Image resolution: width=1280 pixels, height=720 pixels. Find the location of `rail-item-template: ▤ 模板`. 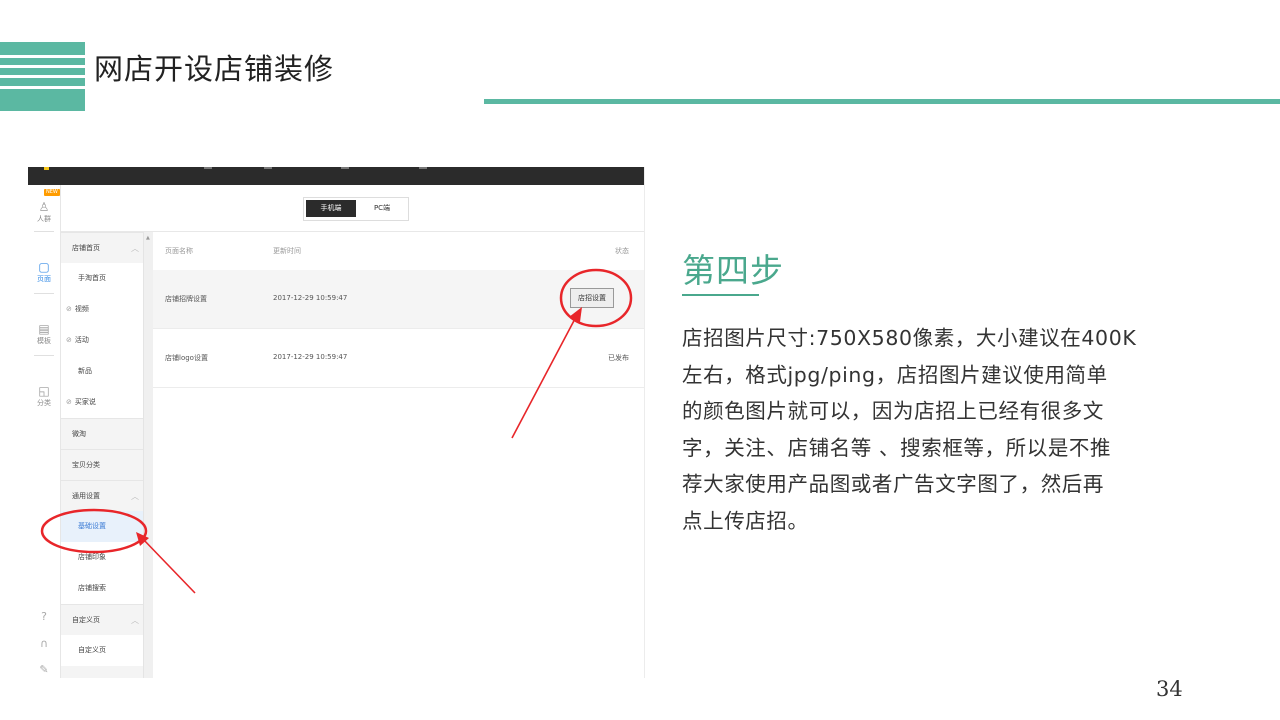

rail-item-template: ▤ 模板 is located at coordinates (44, 334).